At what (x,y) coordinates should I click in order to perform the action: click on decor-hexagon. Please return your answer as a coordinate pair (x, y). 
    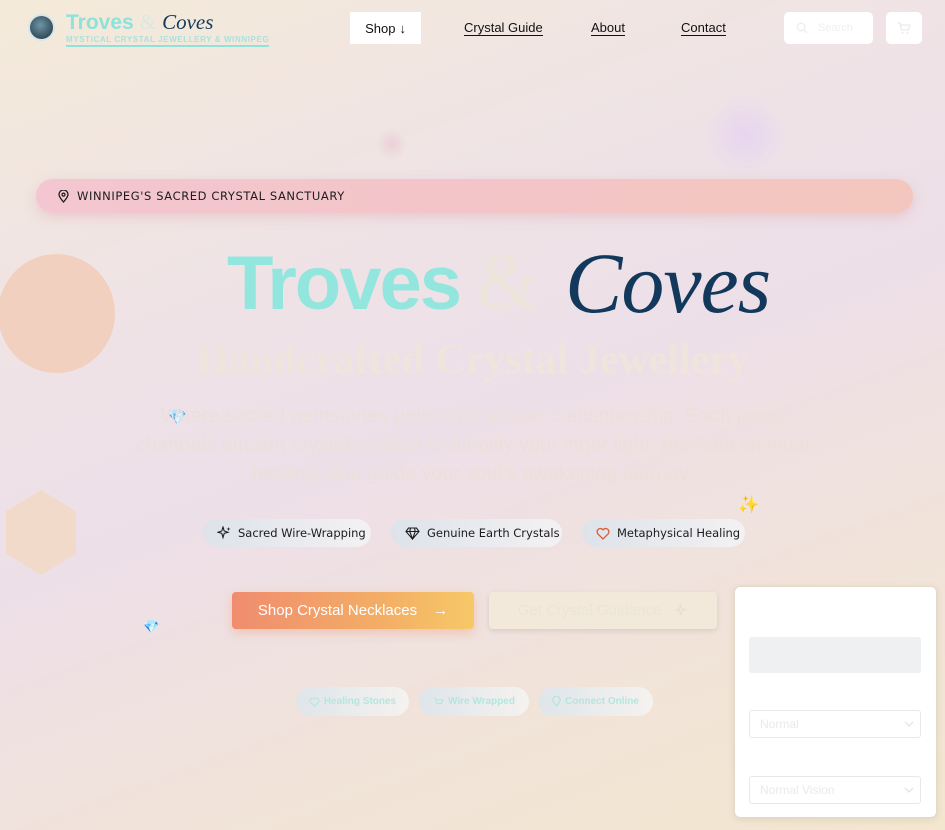
    Looking at the image, I should click on (41, 532).